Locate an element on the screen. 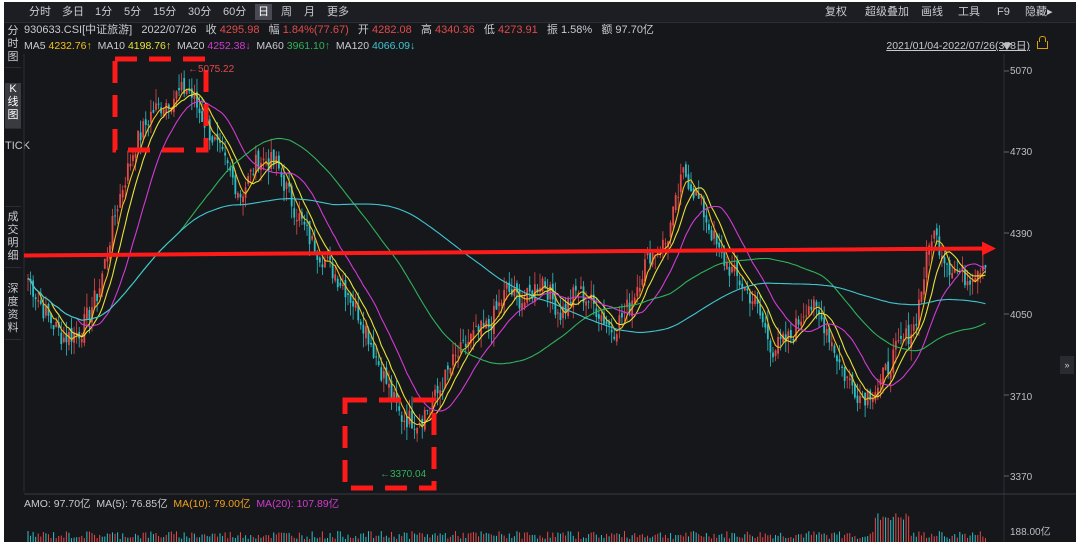 The image size is (1080, 546). price-tick: 5070 is located at coordinates (1021, 71).